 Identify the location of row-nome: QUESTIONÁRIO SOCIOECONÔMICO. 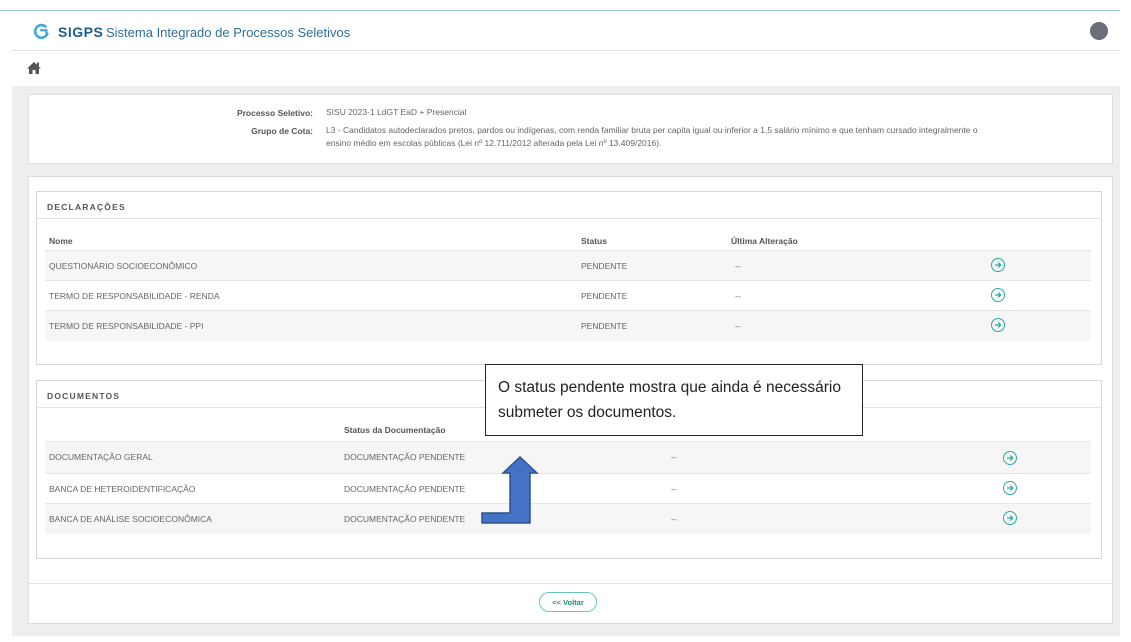
(123, 266).